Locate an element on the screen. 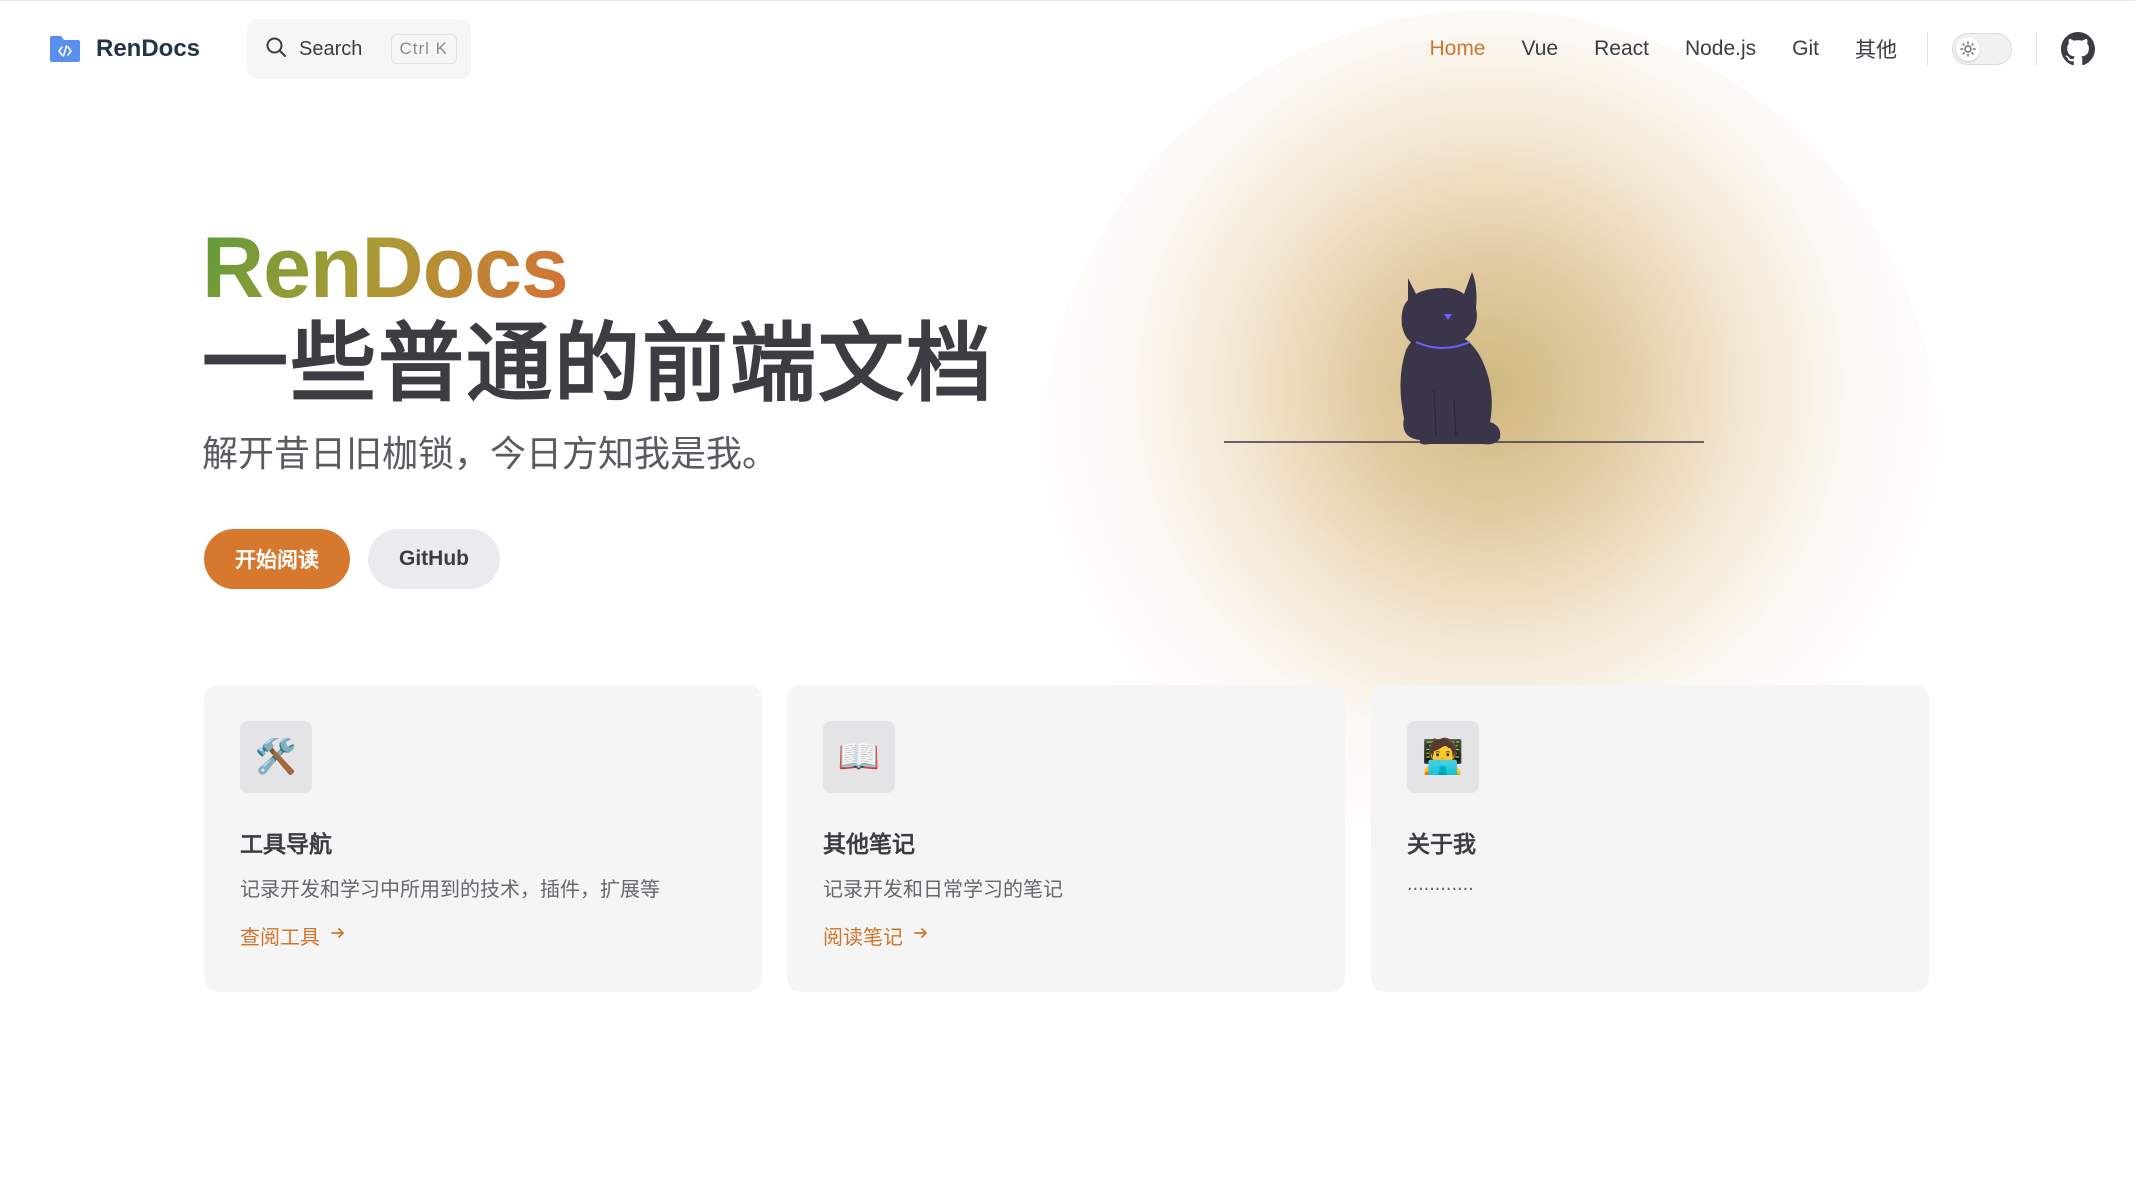 This screenshot has height=1183, width=2135. feature-link: 查阅工具 is located at coordinates (293, 935).